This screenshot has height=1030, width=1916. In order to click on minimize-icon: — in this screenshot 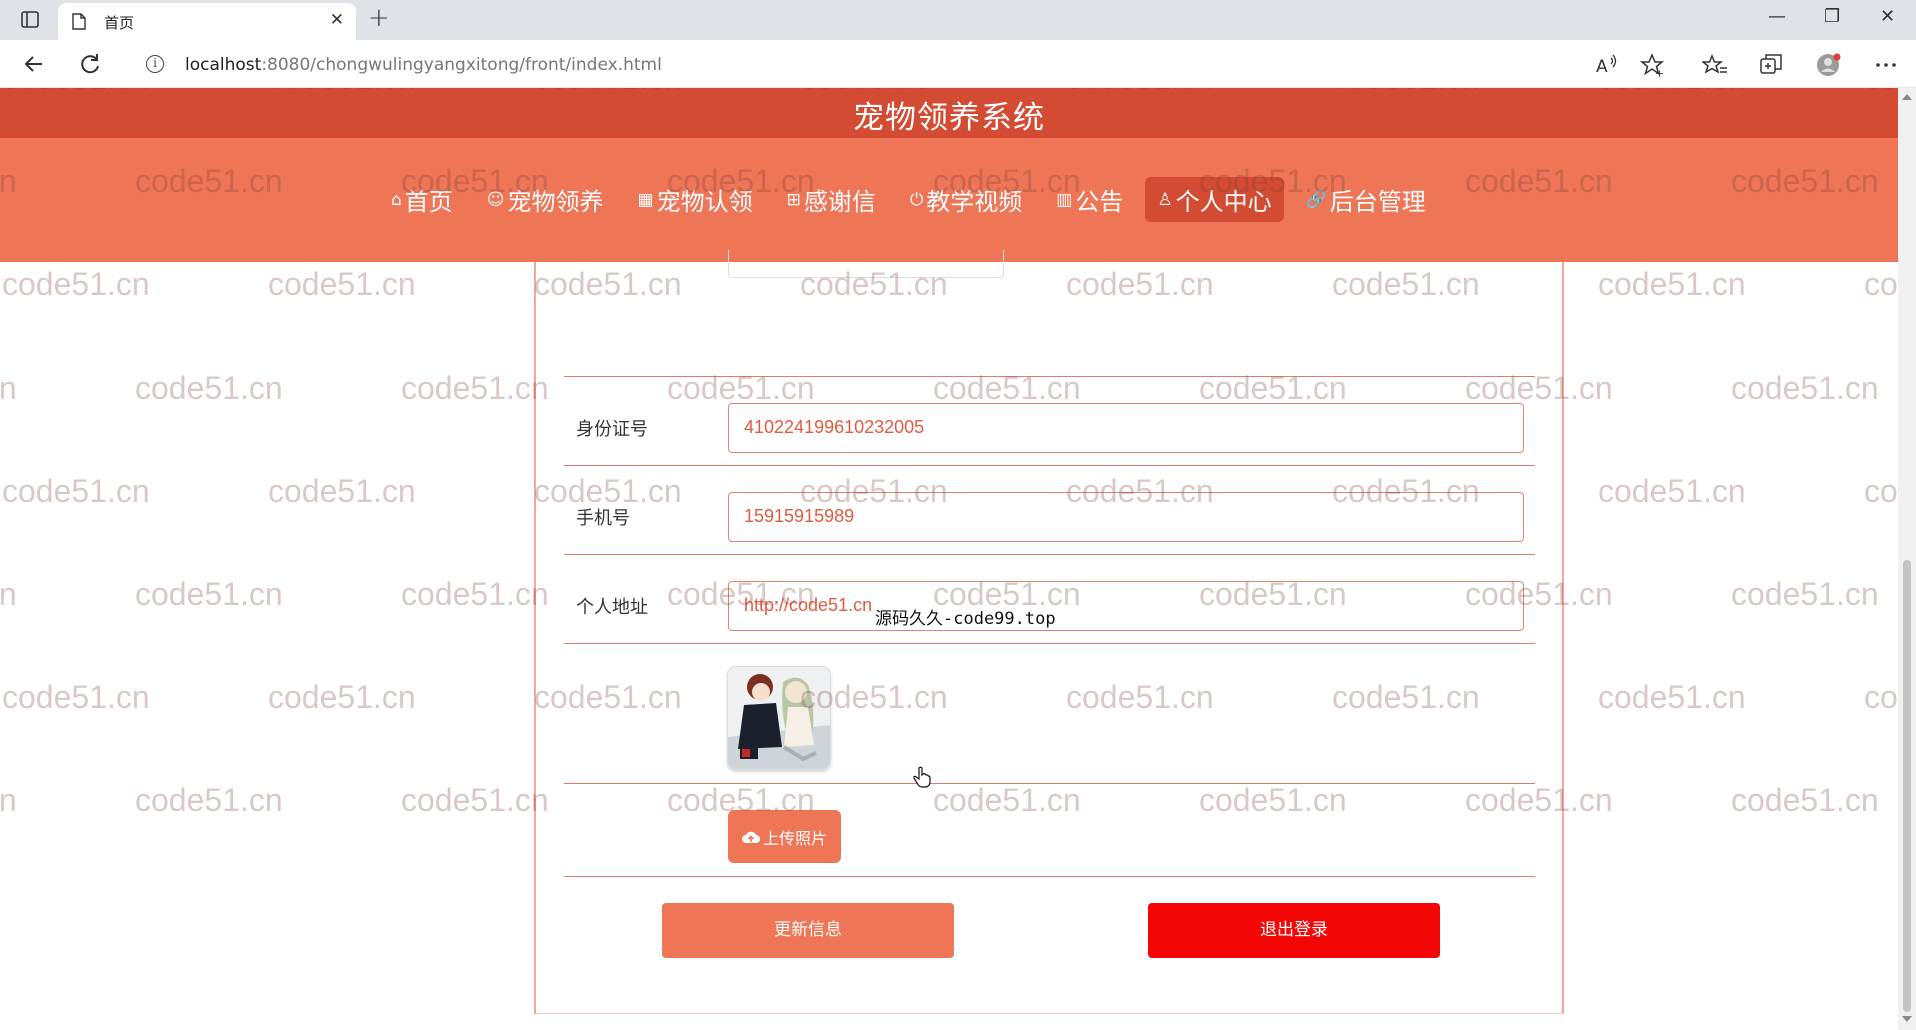, I will do `click(1777, 17)`.